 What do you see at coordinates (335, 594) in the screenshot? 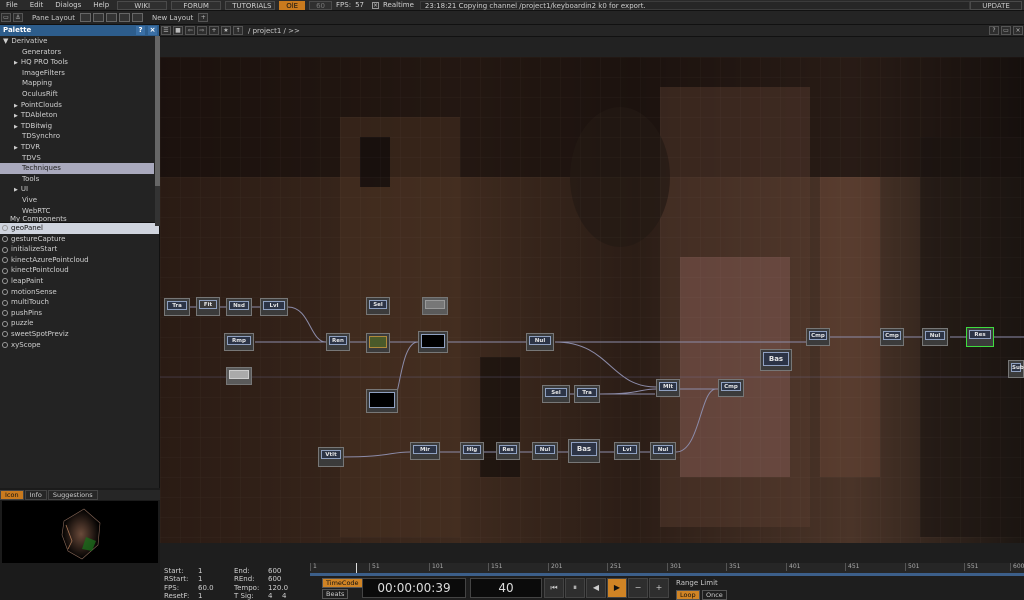
I see `beats-toggle: Beats` at bounding box center [335, 594].